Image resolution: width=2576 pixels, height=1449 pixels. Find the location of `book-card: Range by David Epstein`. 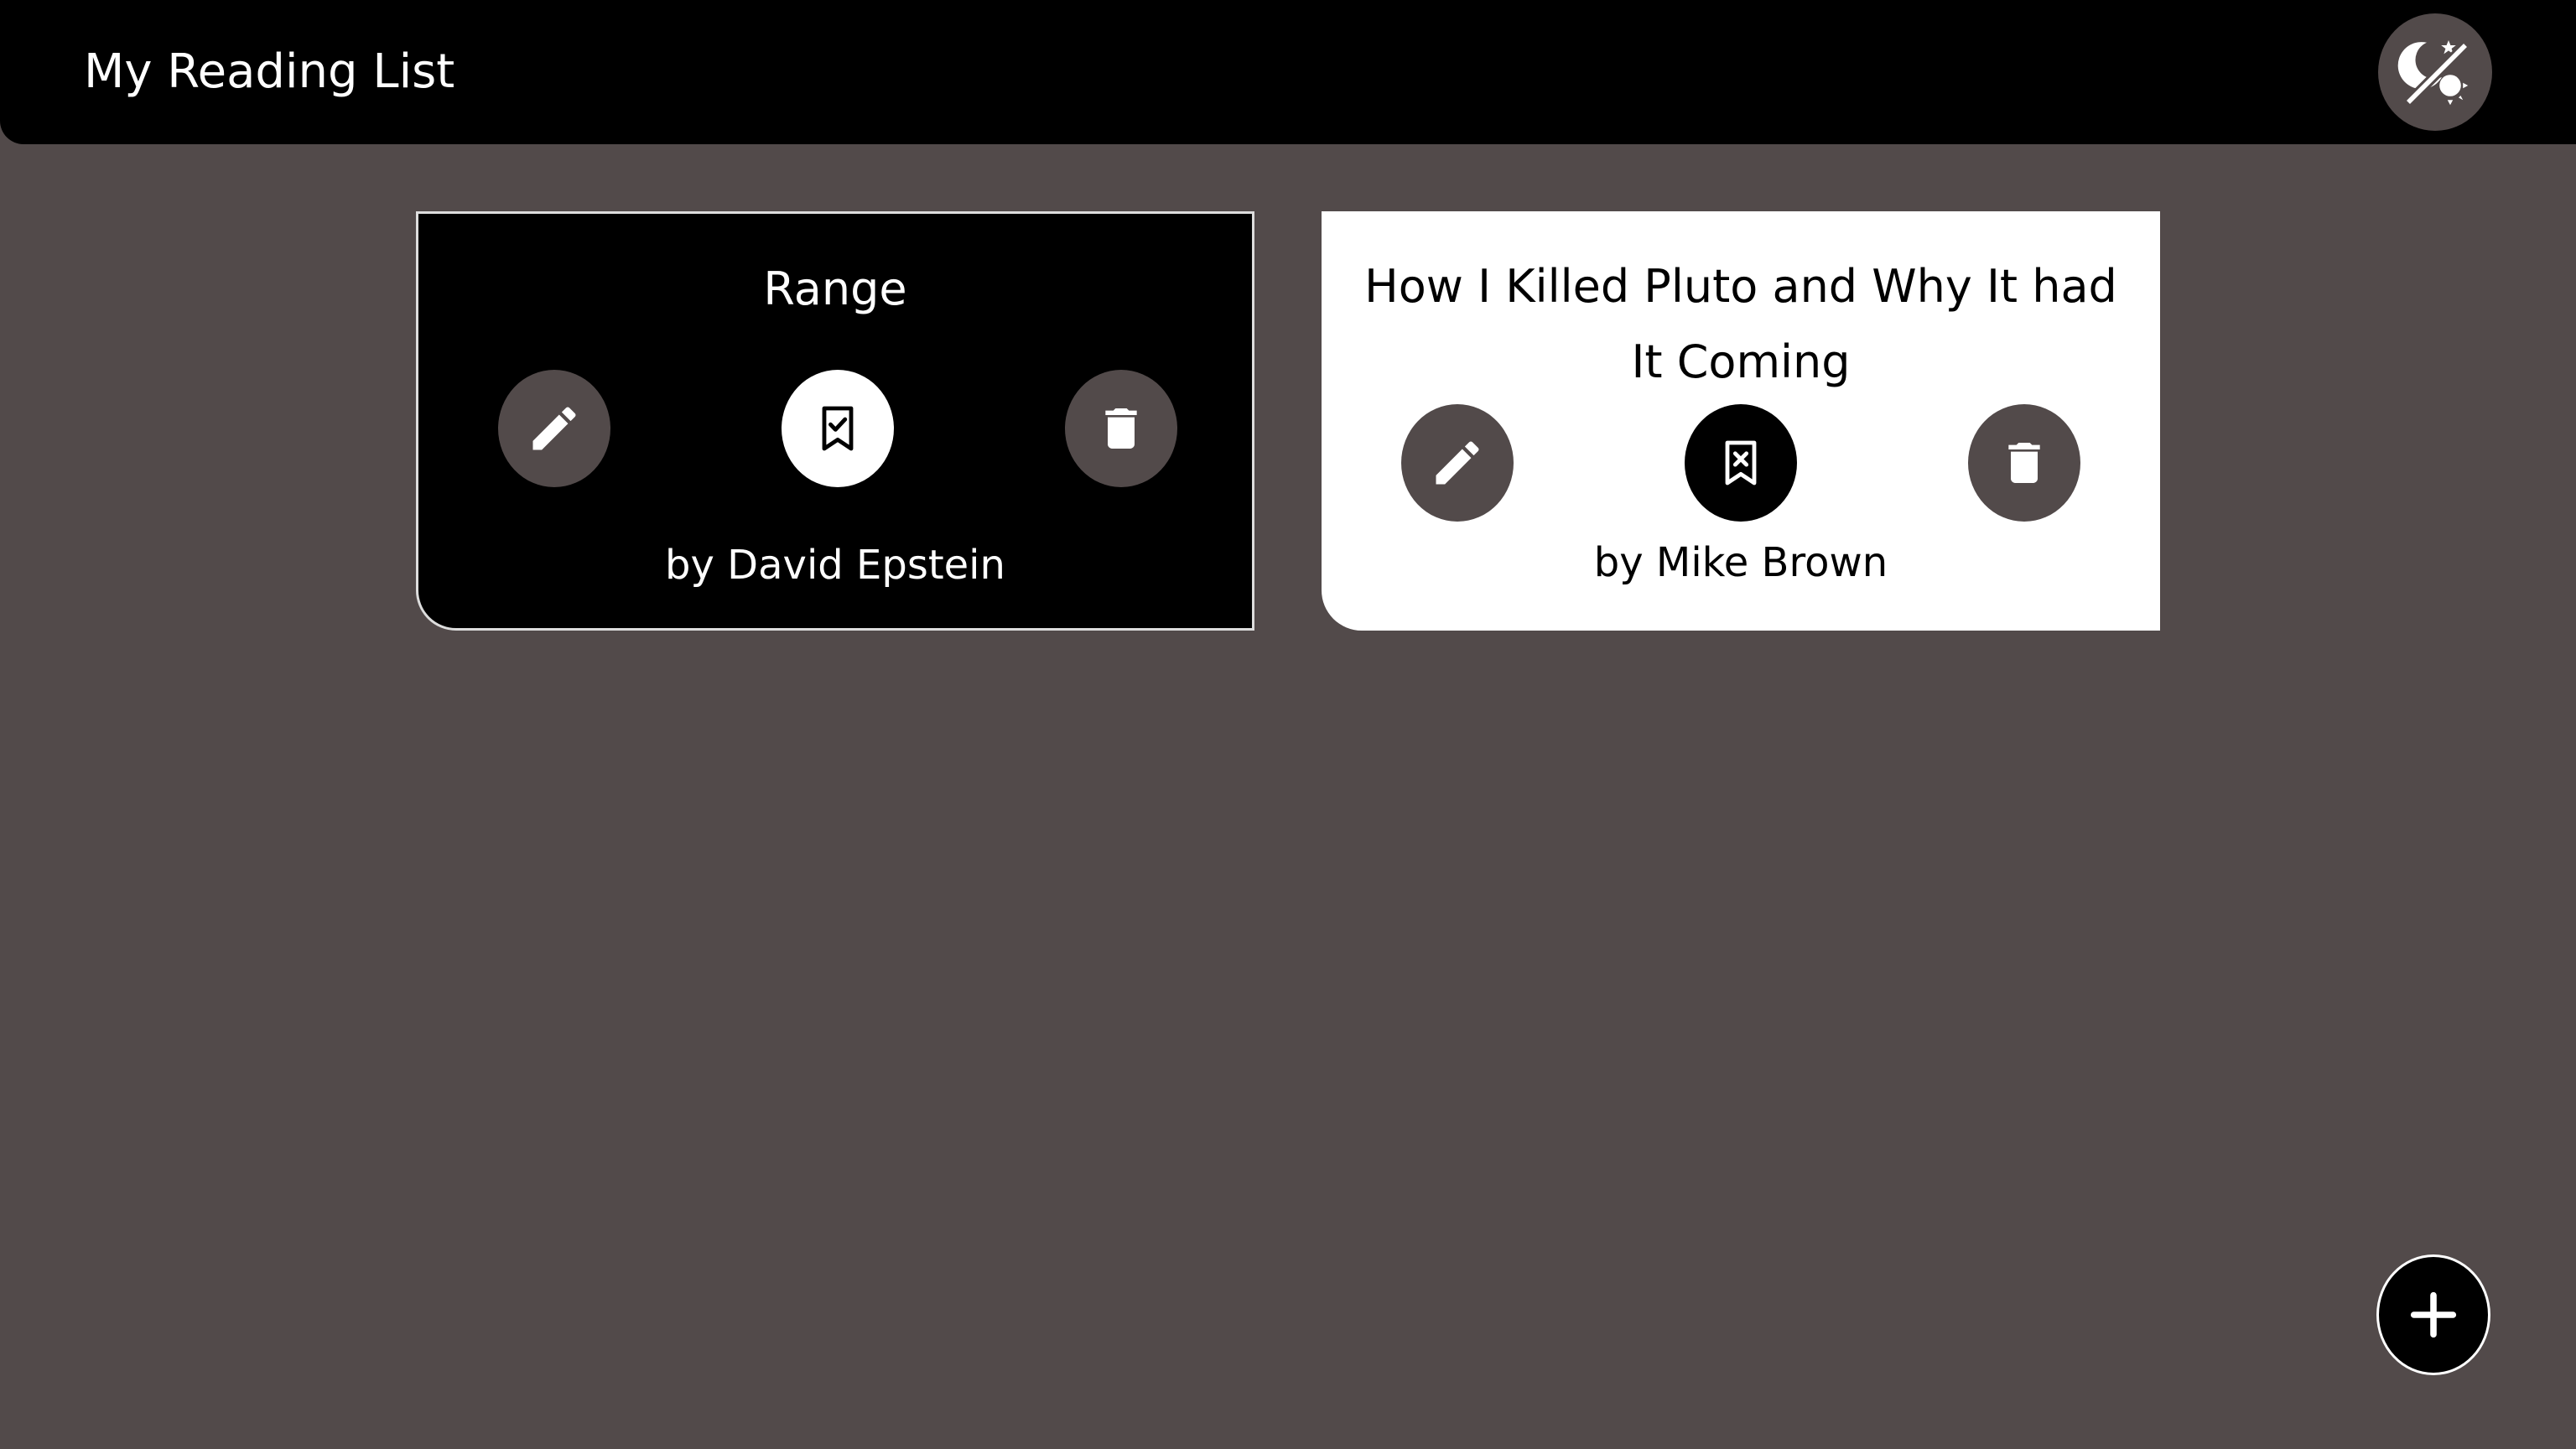

book-card: Range by David Epstein is located at coordinates (835, 421).